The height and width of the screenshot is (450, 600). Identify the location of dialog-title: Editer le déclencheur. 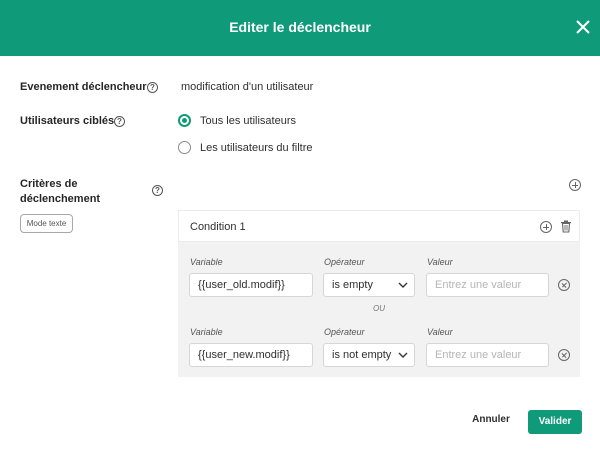
(300, 27).